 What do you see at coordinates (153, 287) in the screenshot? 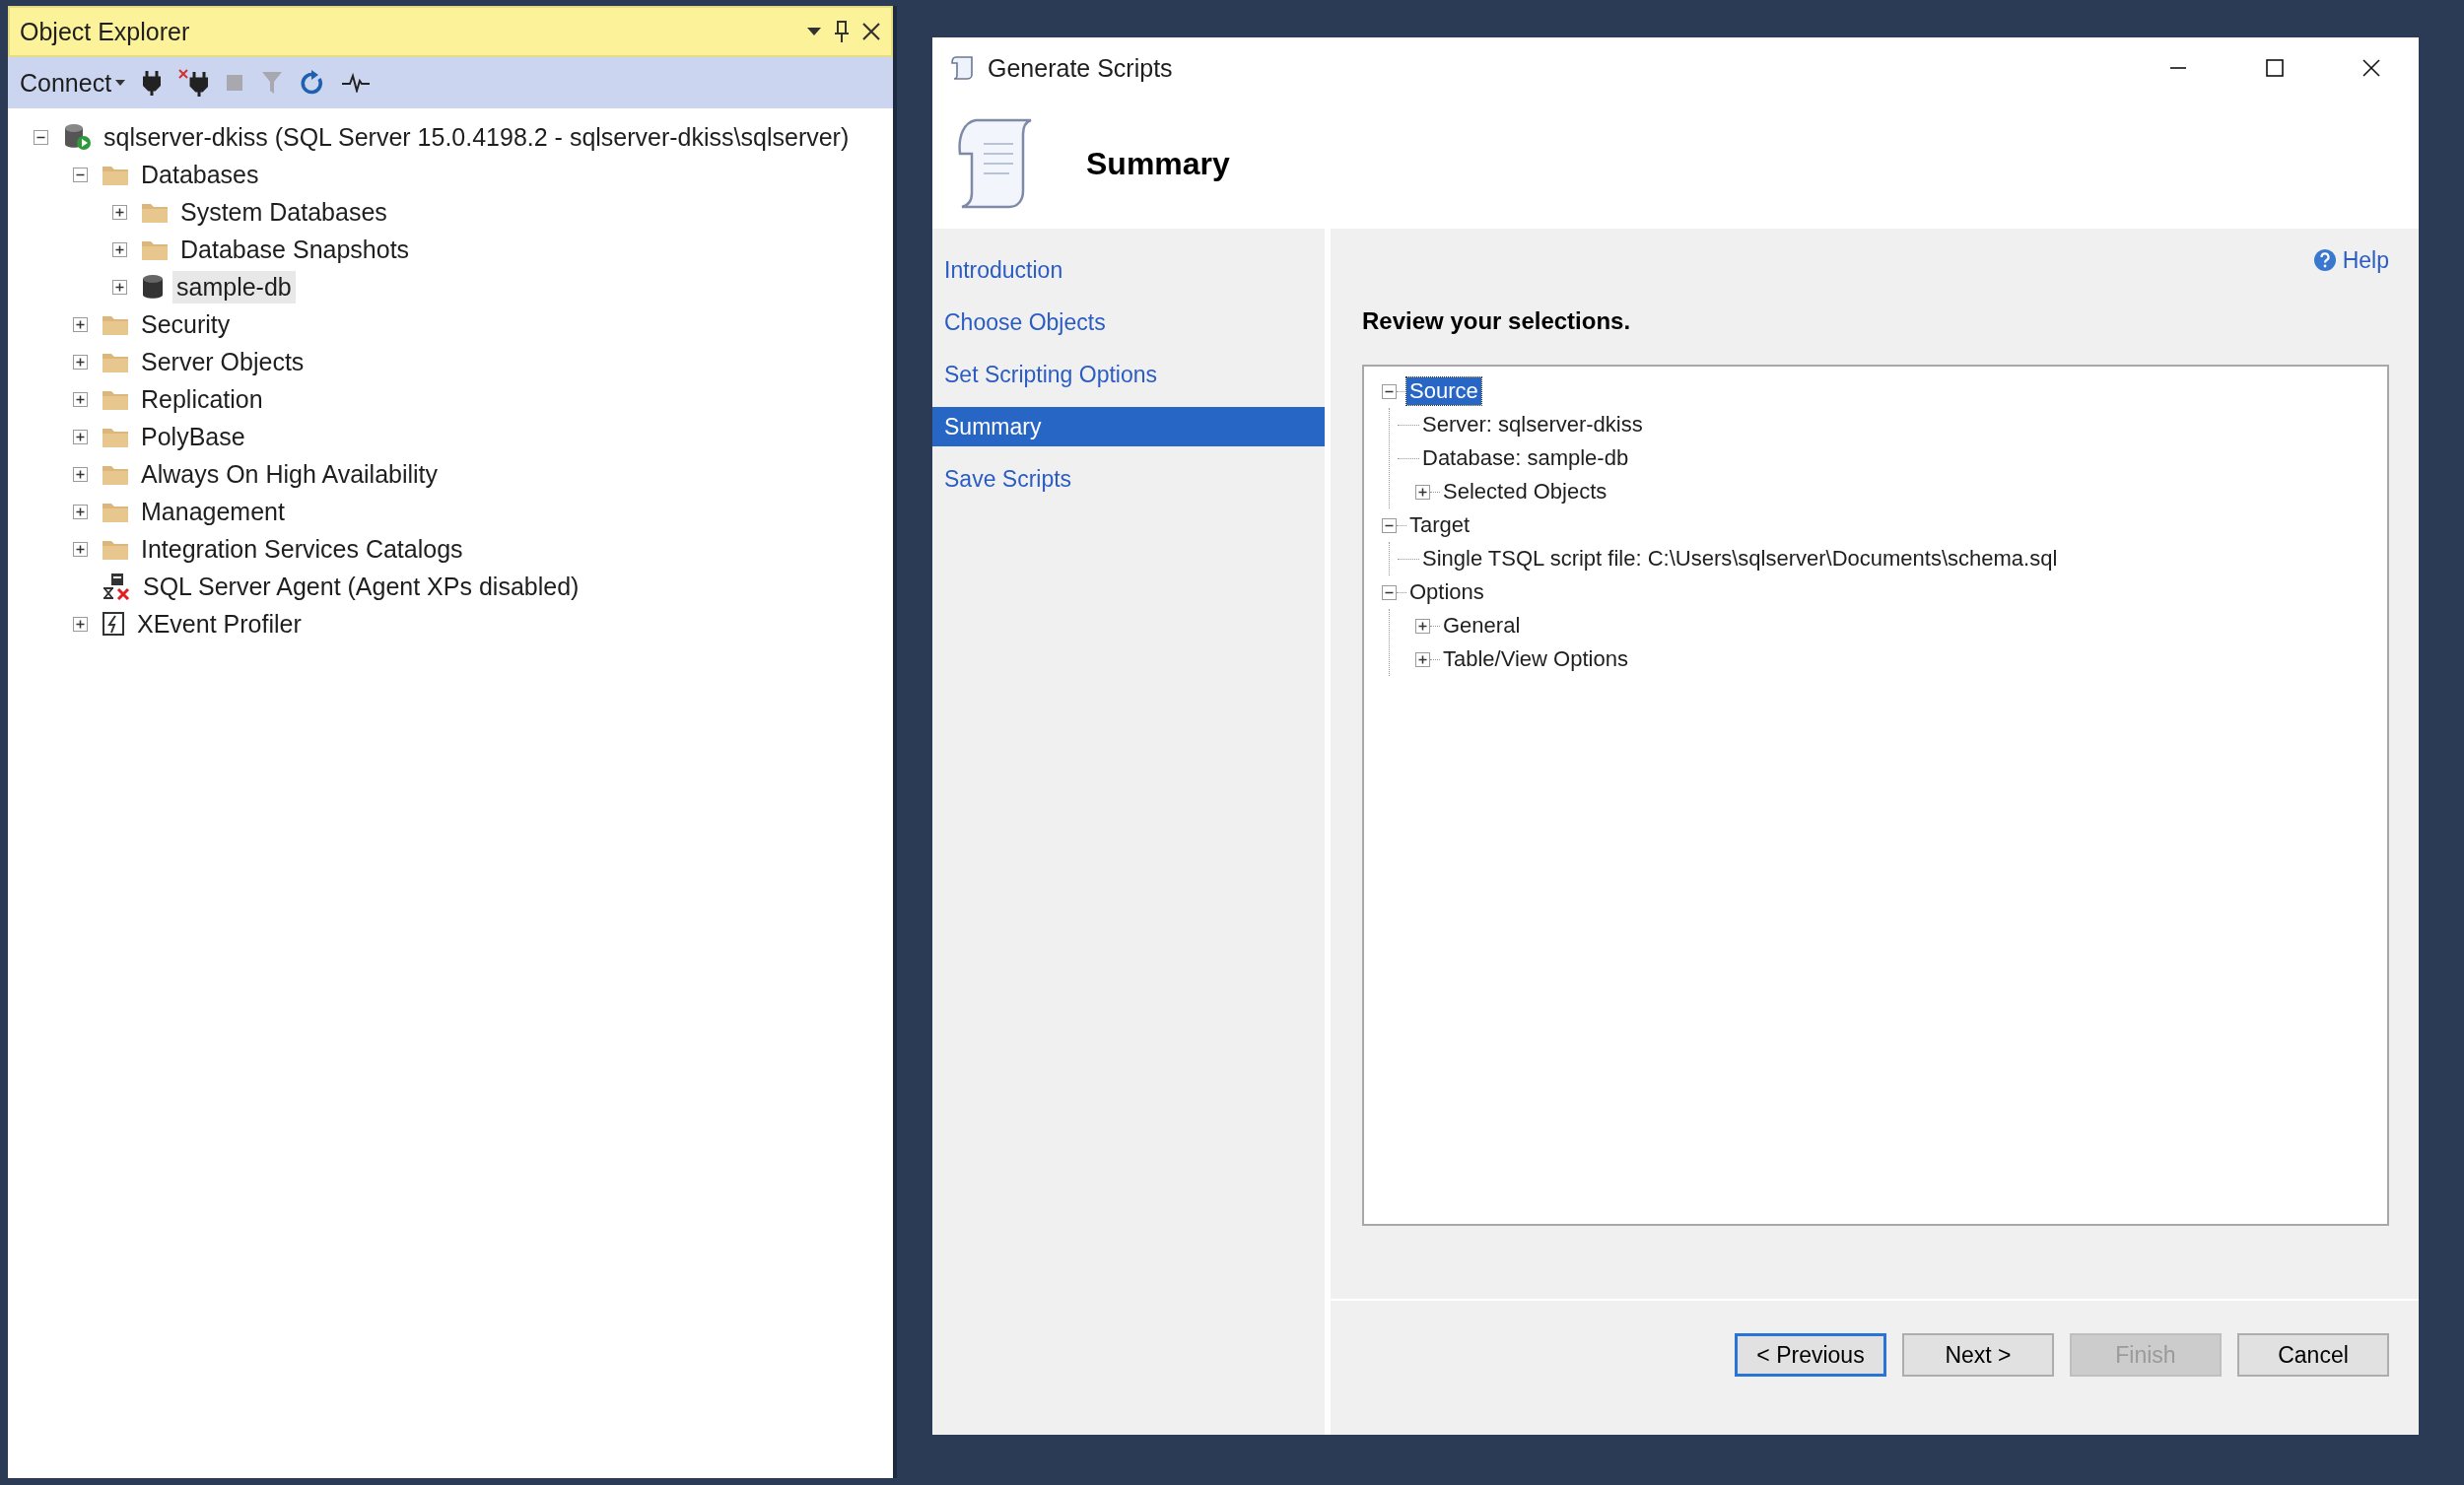
I see `database-icon` at bounding box center [153, 287].